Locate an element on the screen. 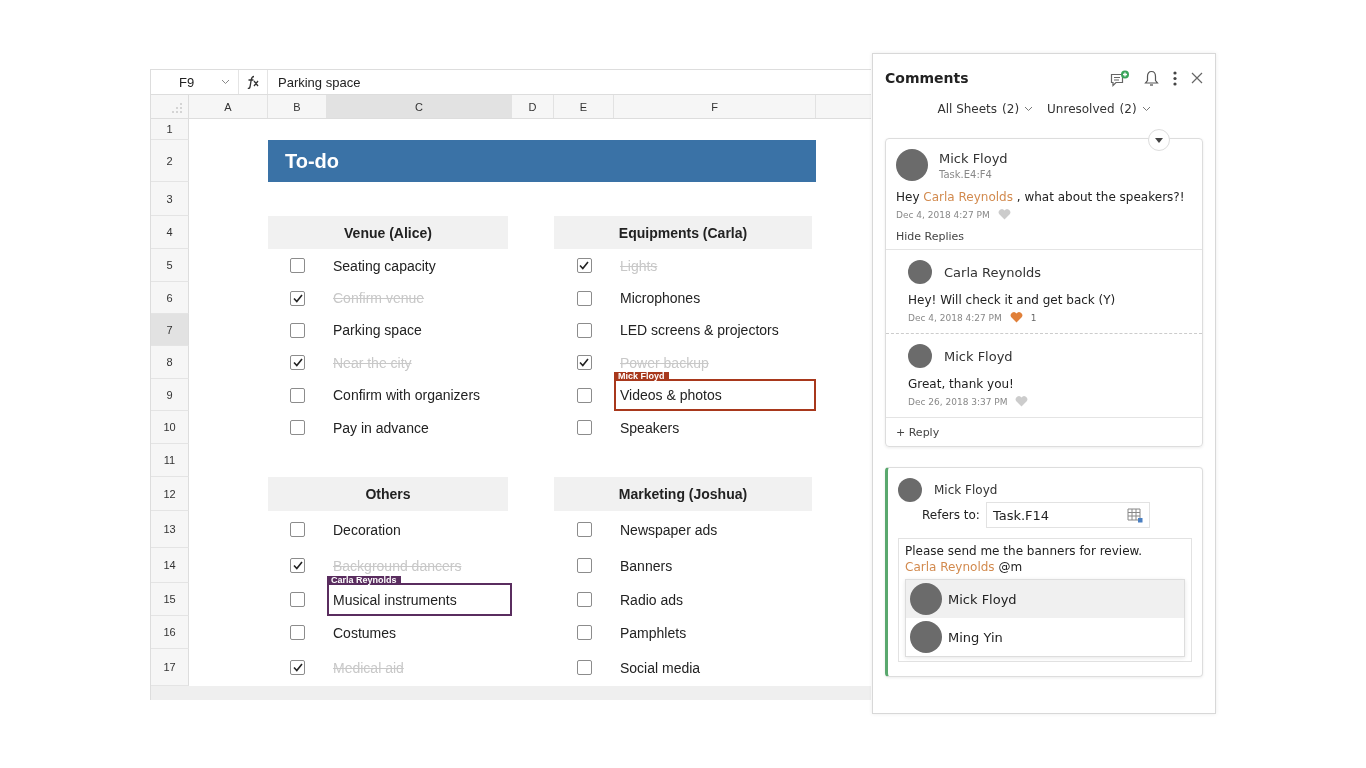  task-label: Musical instruments is located at coordinates (395, 599).